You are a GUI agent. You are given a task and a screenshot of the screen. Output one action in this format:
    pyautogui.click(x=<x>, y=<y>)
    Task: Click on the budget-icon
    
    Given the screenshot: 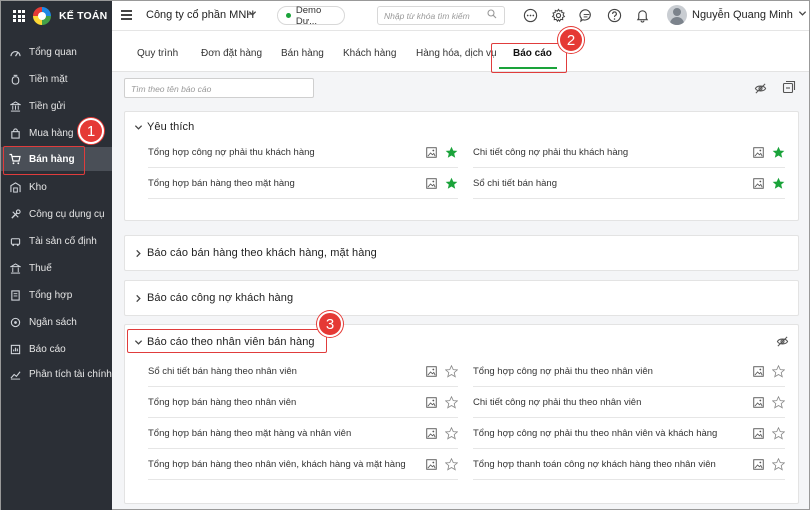 What is the action you would take?
    pyautogui.click(x=15, y=322)
    